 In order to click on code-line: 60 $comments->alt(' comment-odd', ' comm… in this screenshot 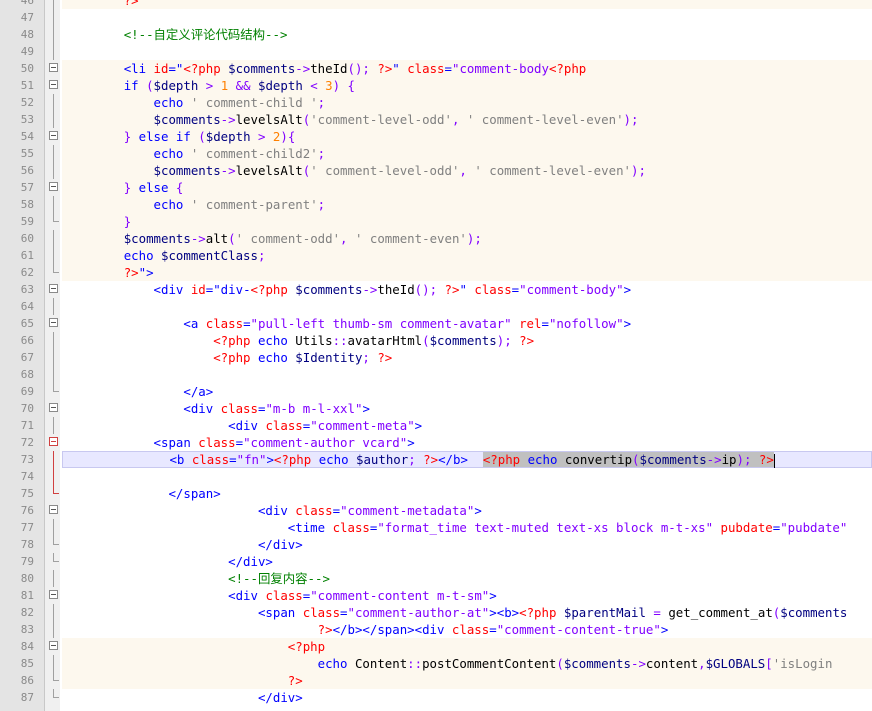, I will do `click(436, 238)`.